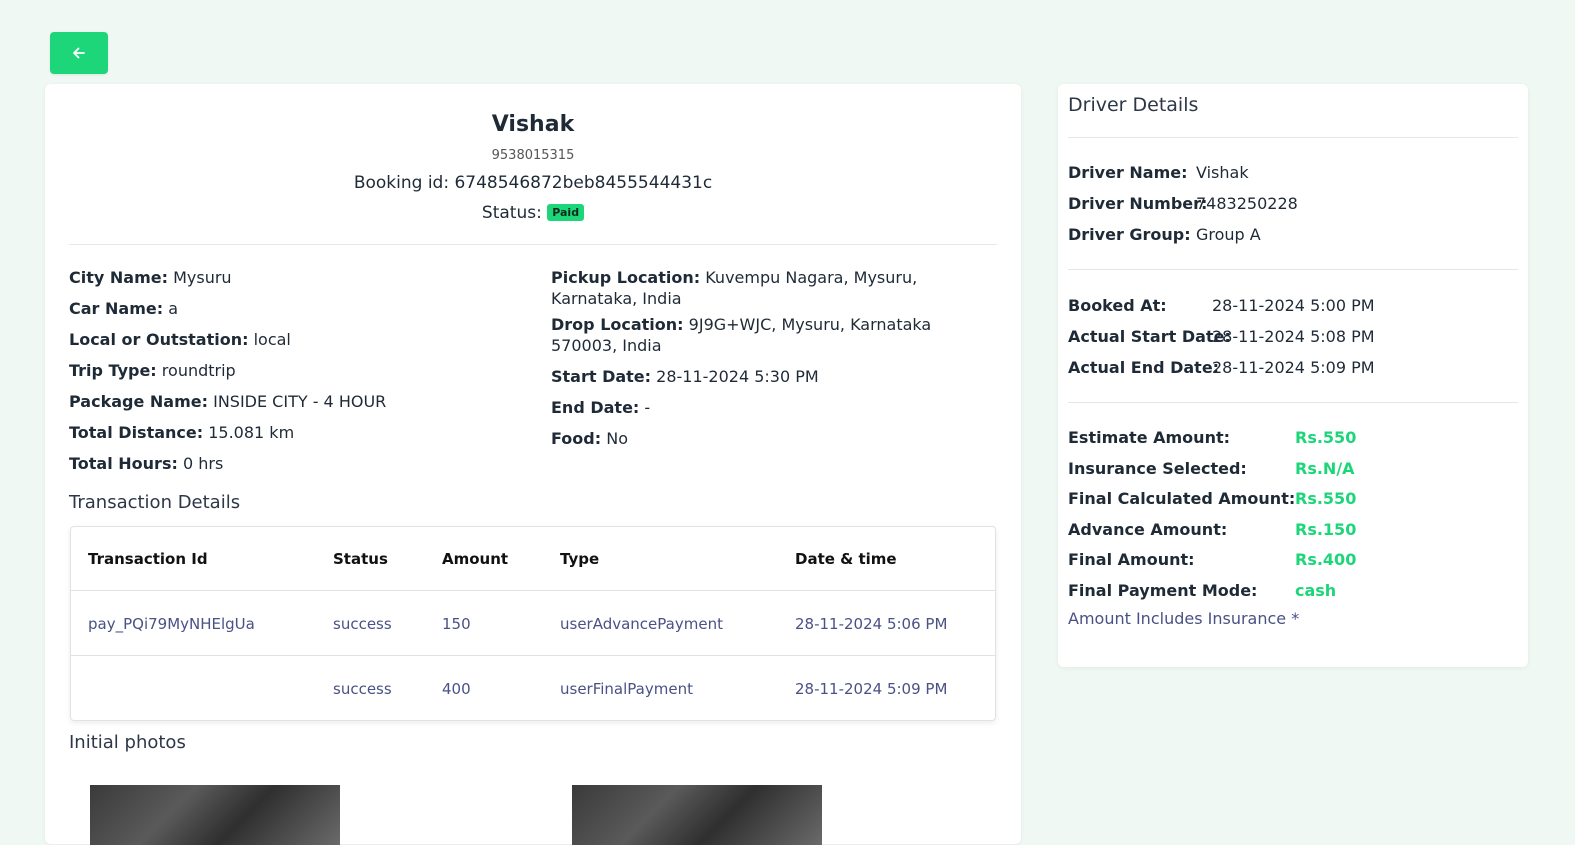 This screenshot has height=845, width=1575. Describe the element at coordinates (1293, 305) in the screenshot. I see `booked-at-value: 28-11-2024 5:00 PM` at that location.